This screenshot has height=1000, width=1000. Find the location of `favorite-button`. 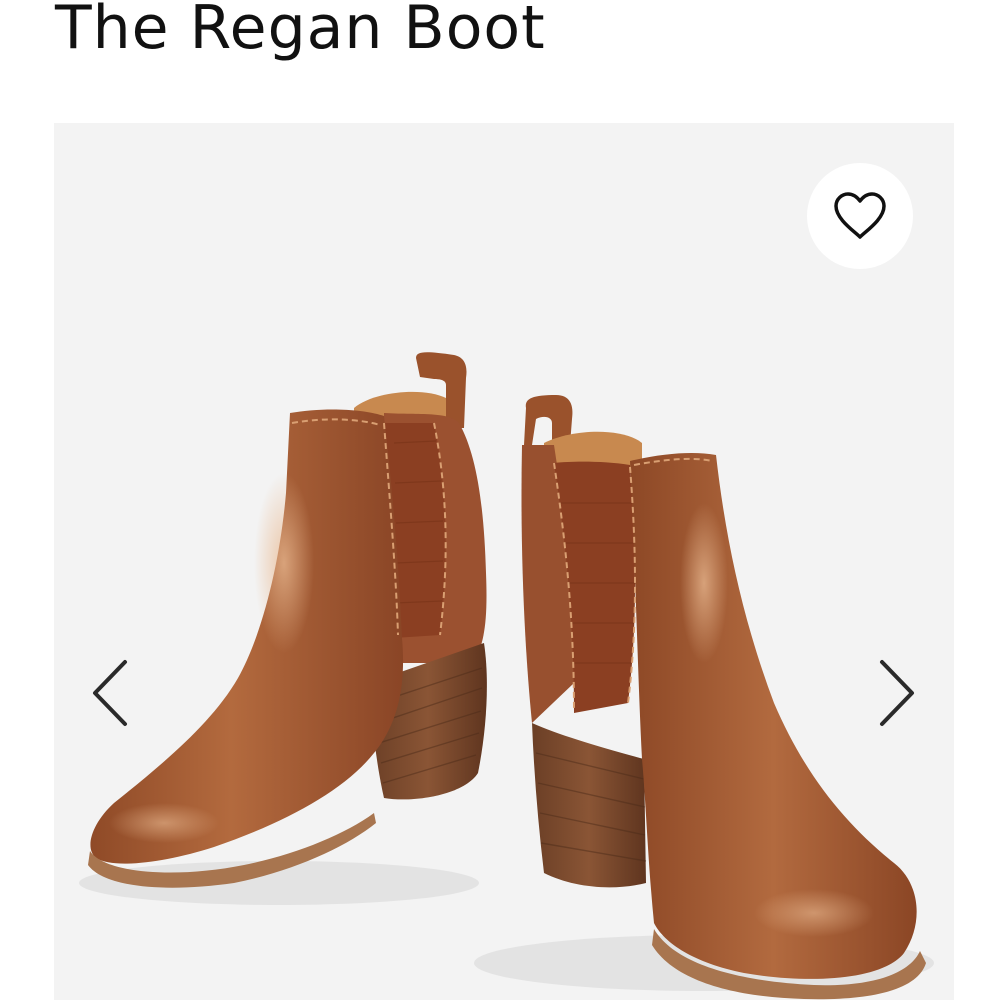

favorite-button is located at coordinates (860, 216).